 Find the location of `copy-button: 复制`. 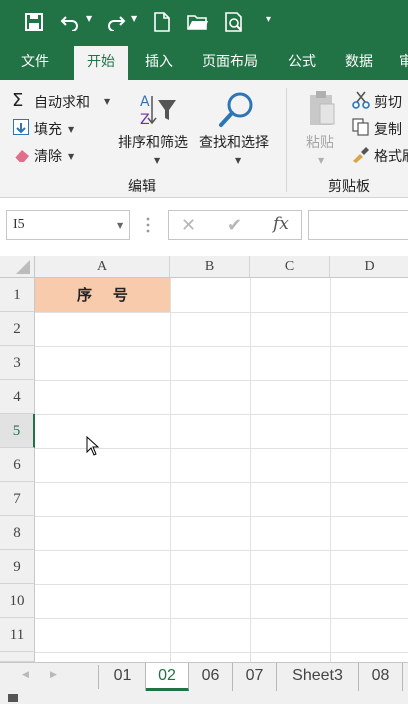

copy-button: 复制 is located at coordinates (380, 128).